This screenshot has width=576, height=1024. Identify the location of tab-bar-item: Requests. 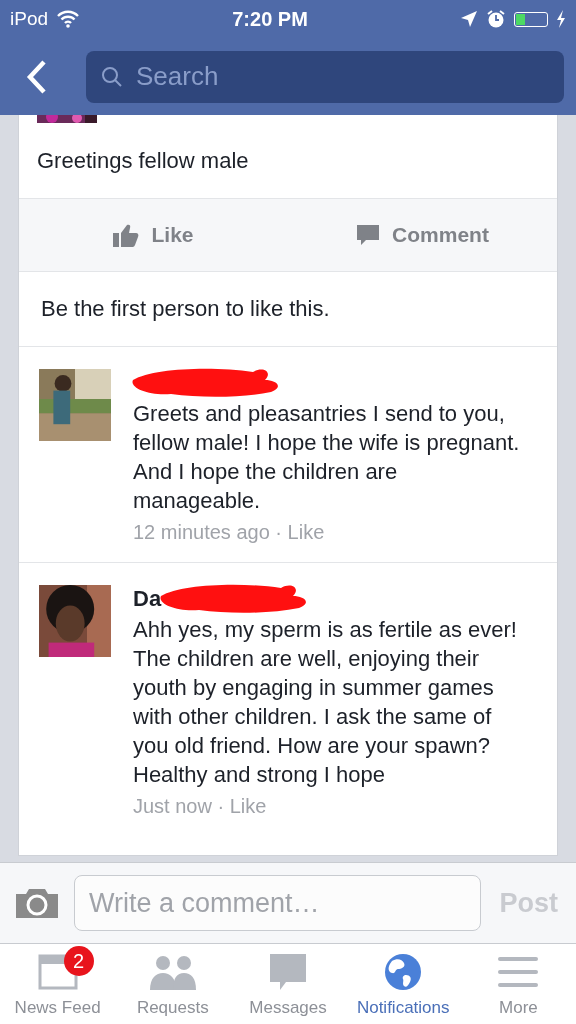
(173, 984).